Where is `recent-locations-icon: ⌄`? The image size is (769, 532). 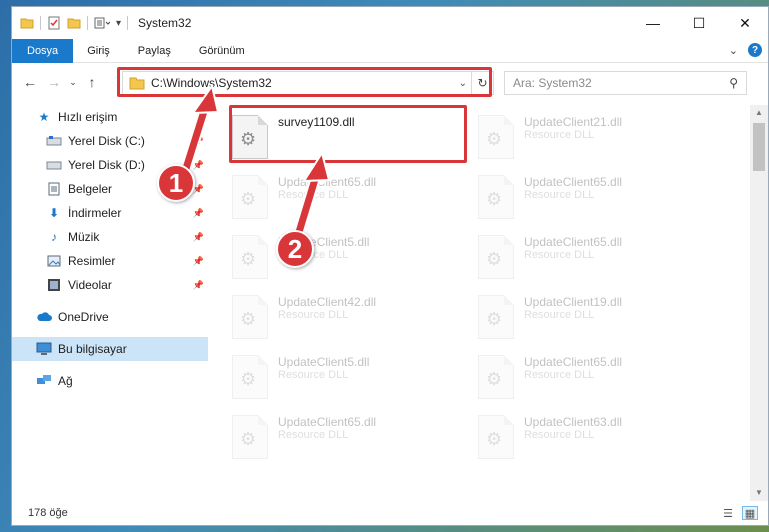 recent-locations-icon: ⌄ is located at coordinates (73, 82).